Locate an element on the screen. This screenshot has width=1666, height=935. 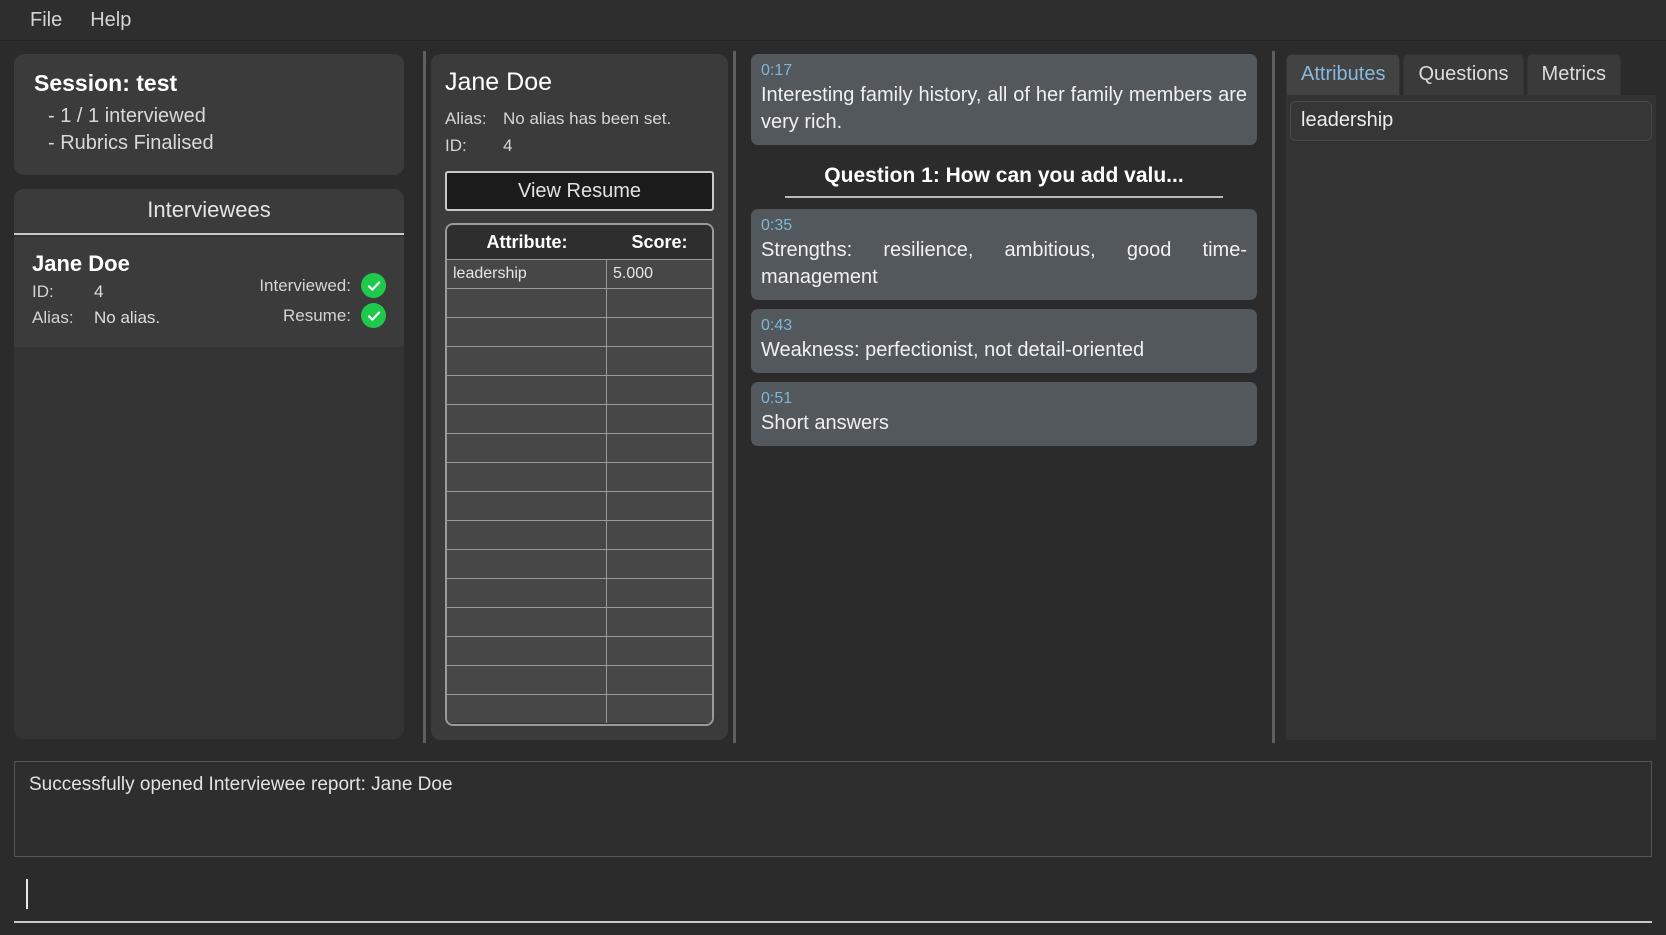
transcript-timestamp: 0:17 is located at coordinates (777, 70).